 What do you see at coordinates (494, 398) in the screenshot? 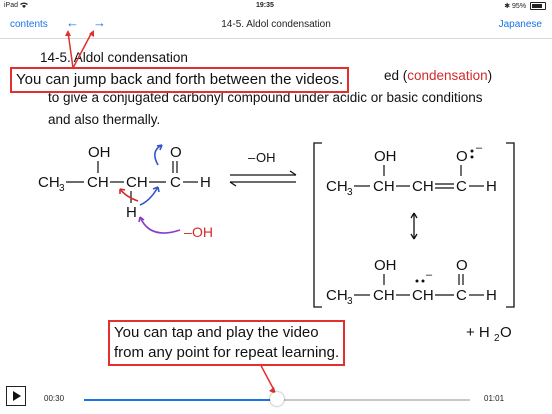
I see `total-time: 01:01` at bounding box center [494, 398].